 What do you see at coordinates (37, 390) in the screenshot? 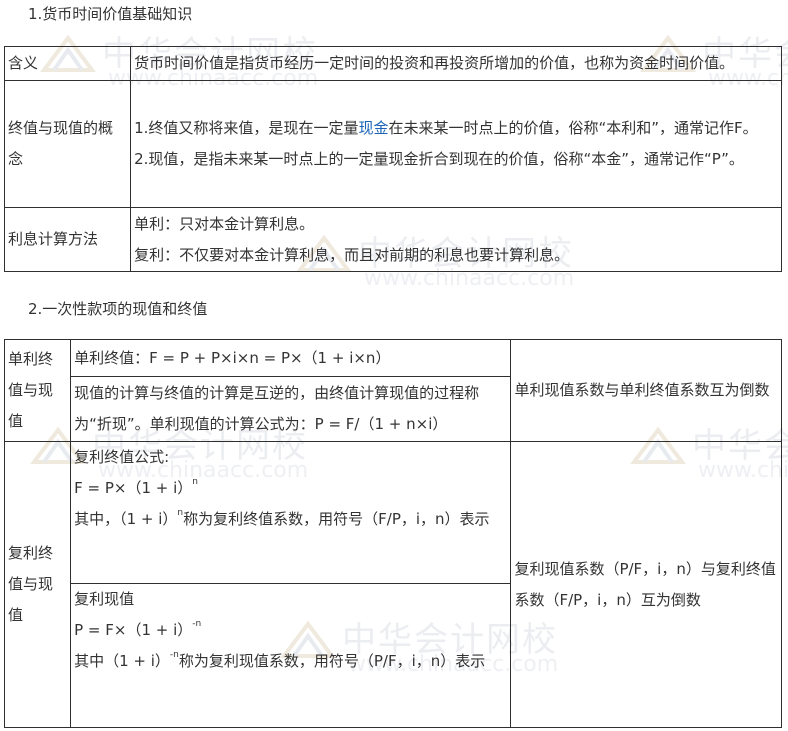
I see `row-label: 单利终值与现值` at bounding box center [37, 390].